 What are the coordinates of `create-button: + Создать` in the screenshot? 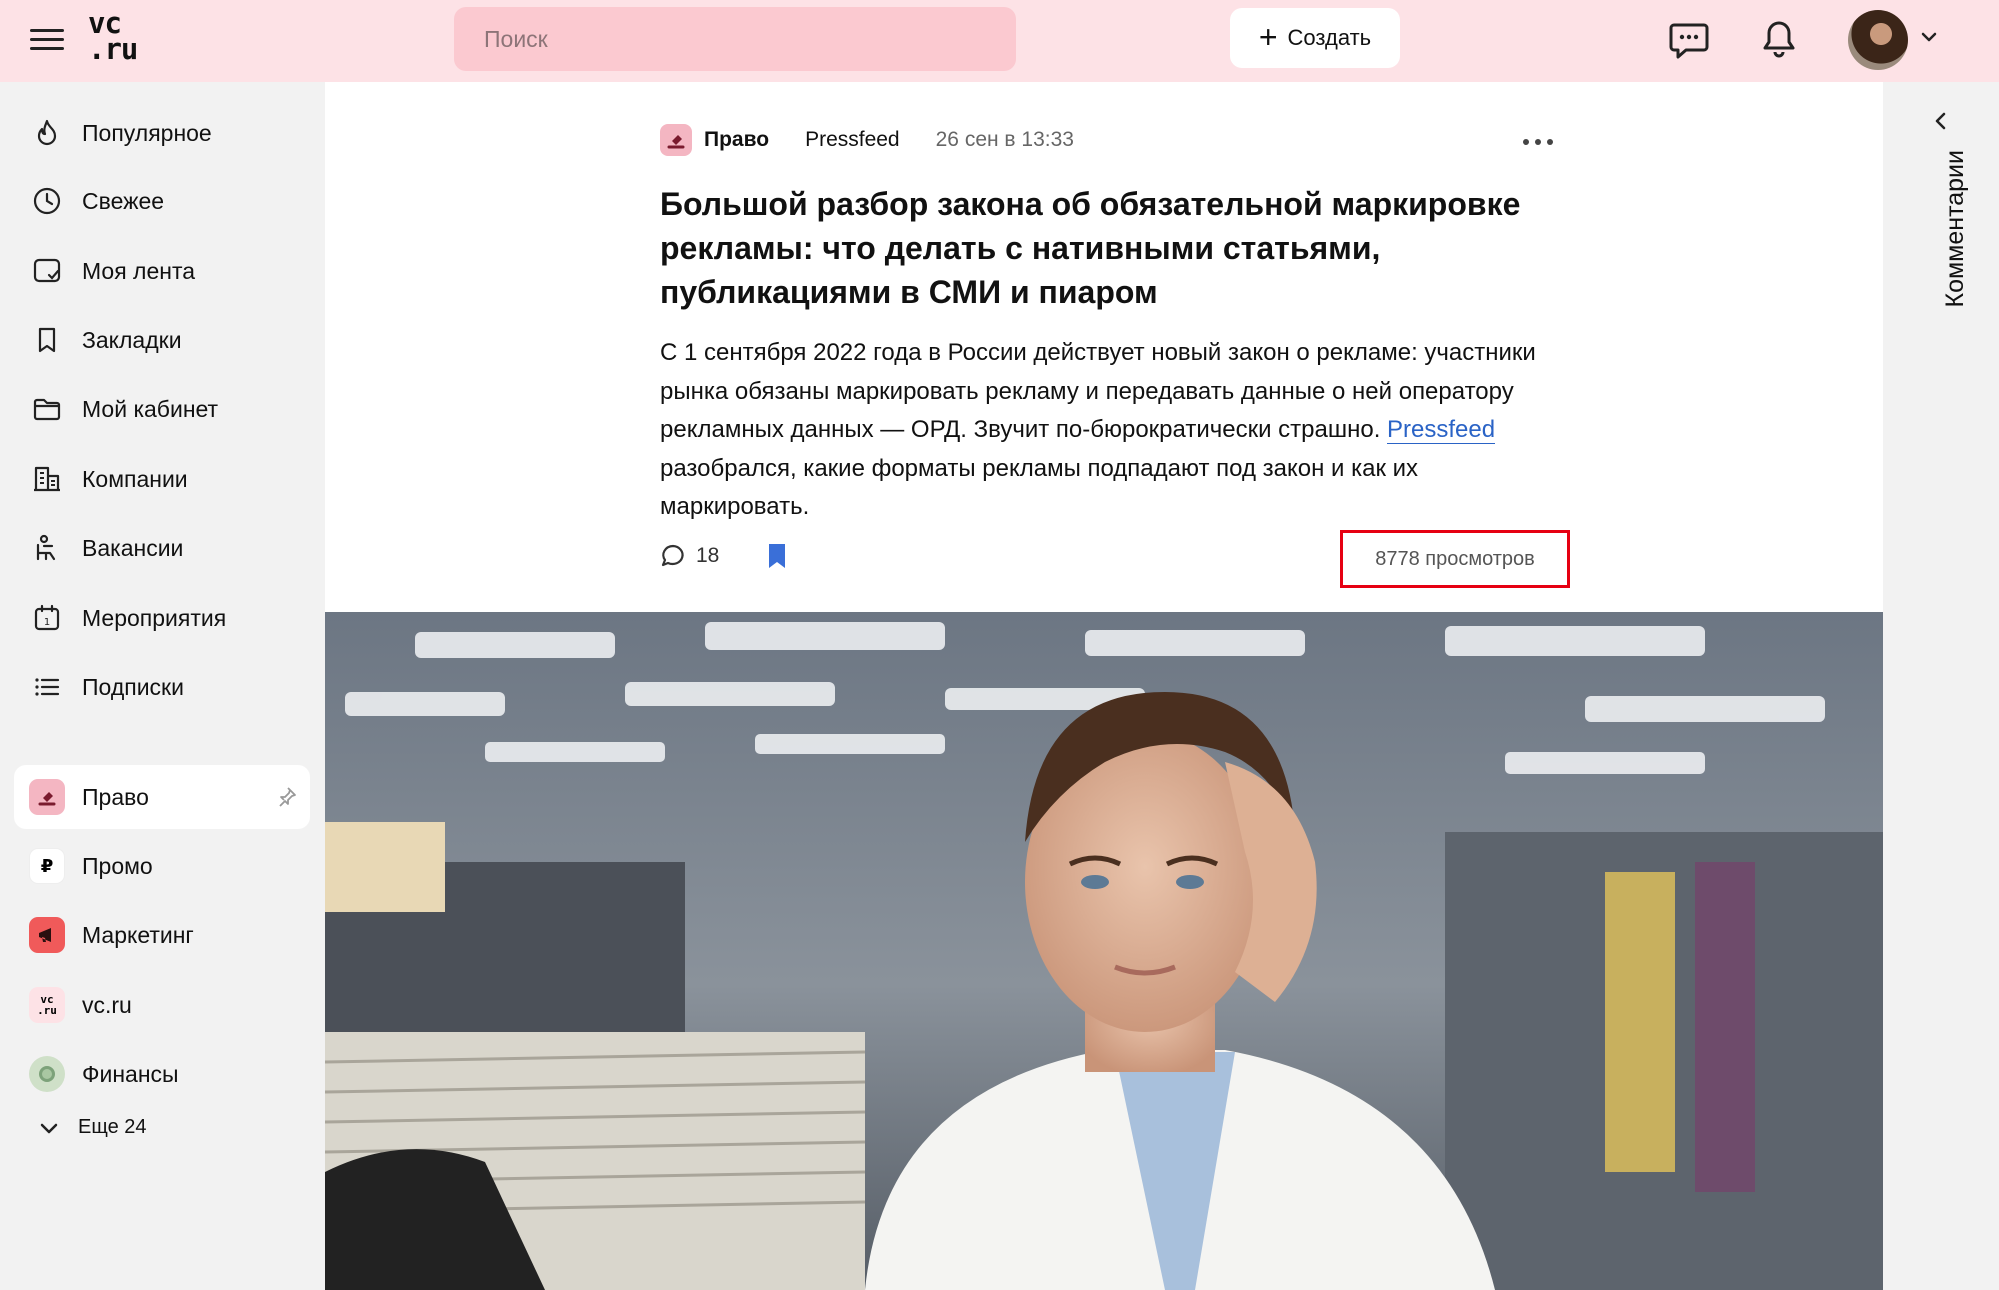 It's located at (1315, 38).